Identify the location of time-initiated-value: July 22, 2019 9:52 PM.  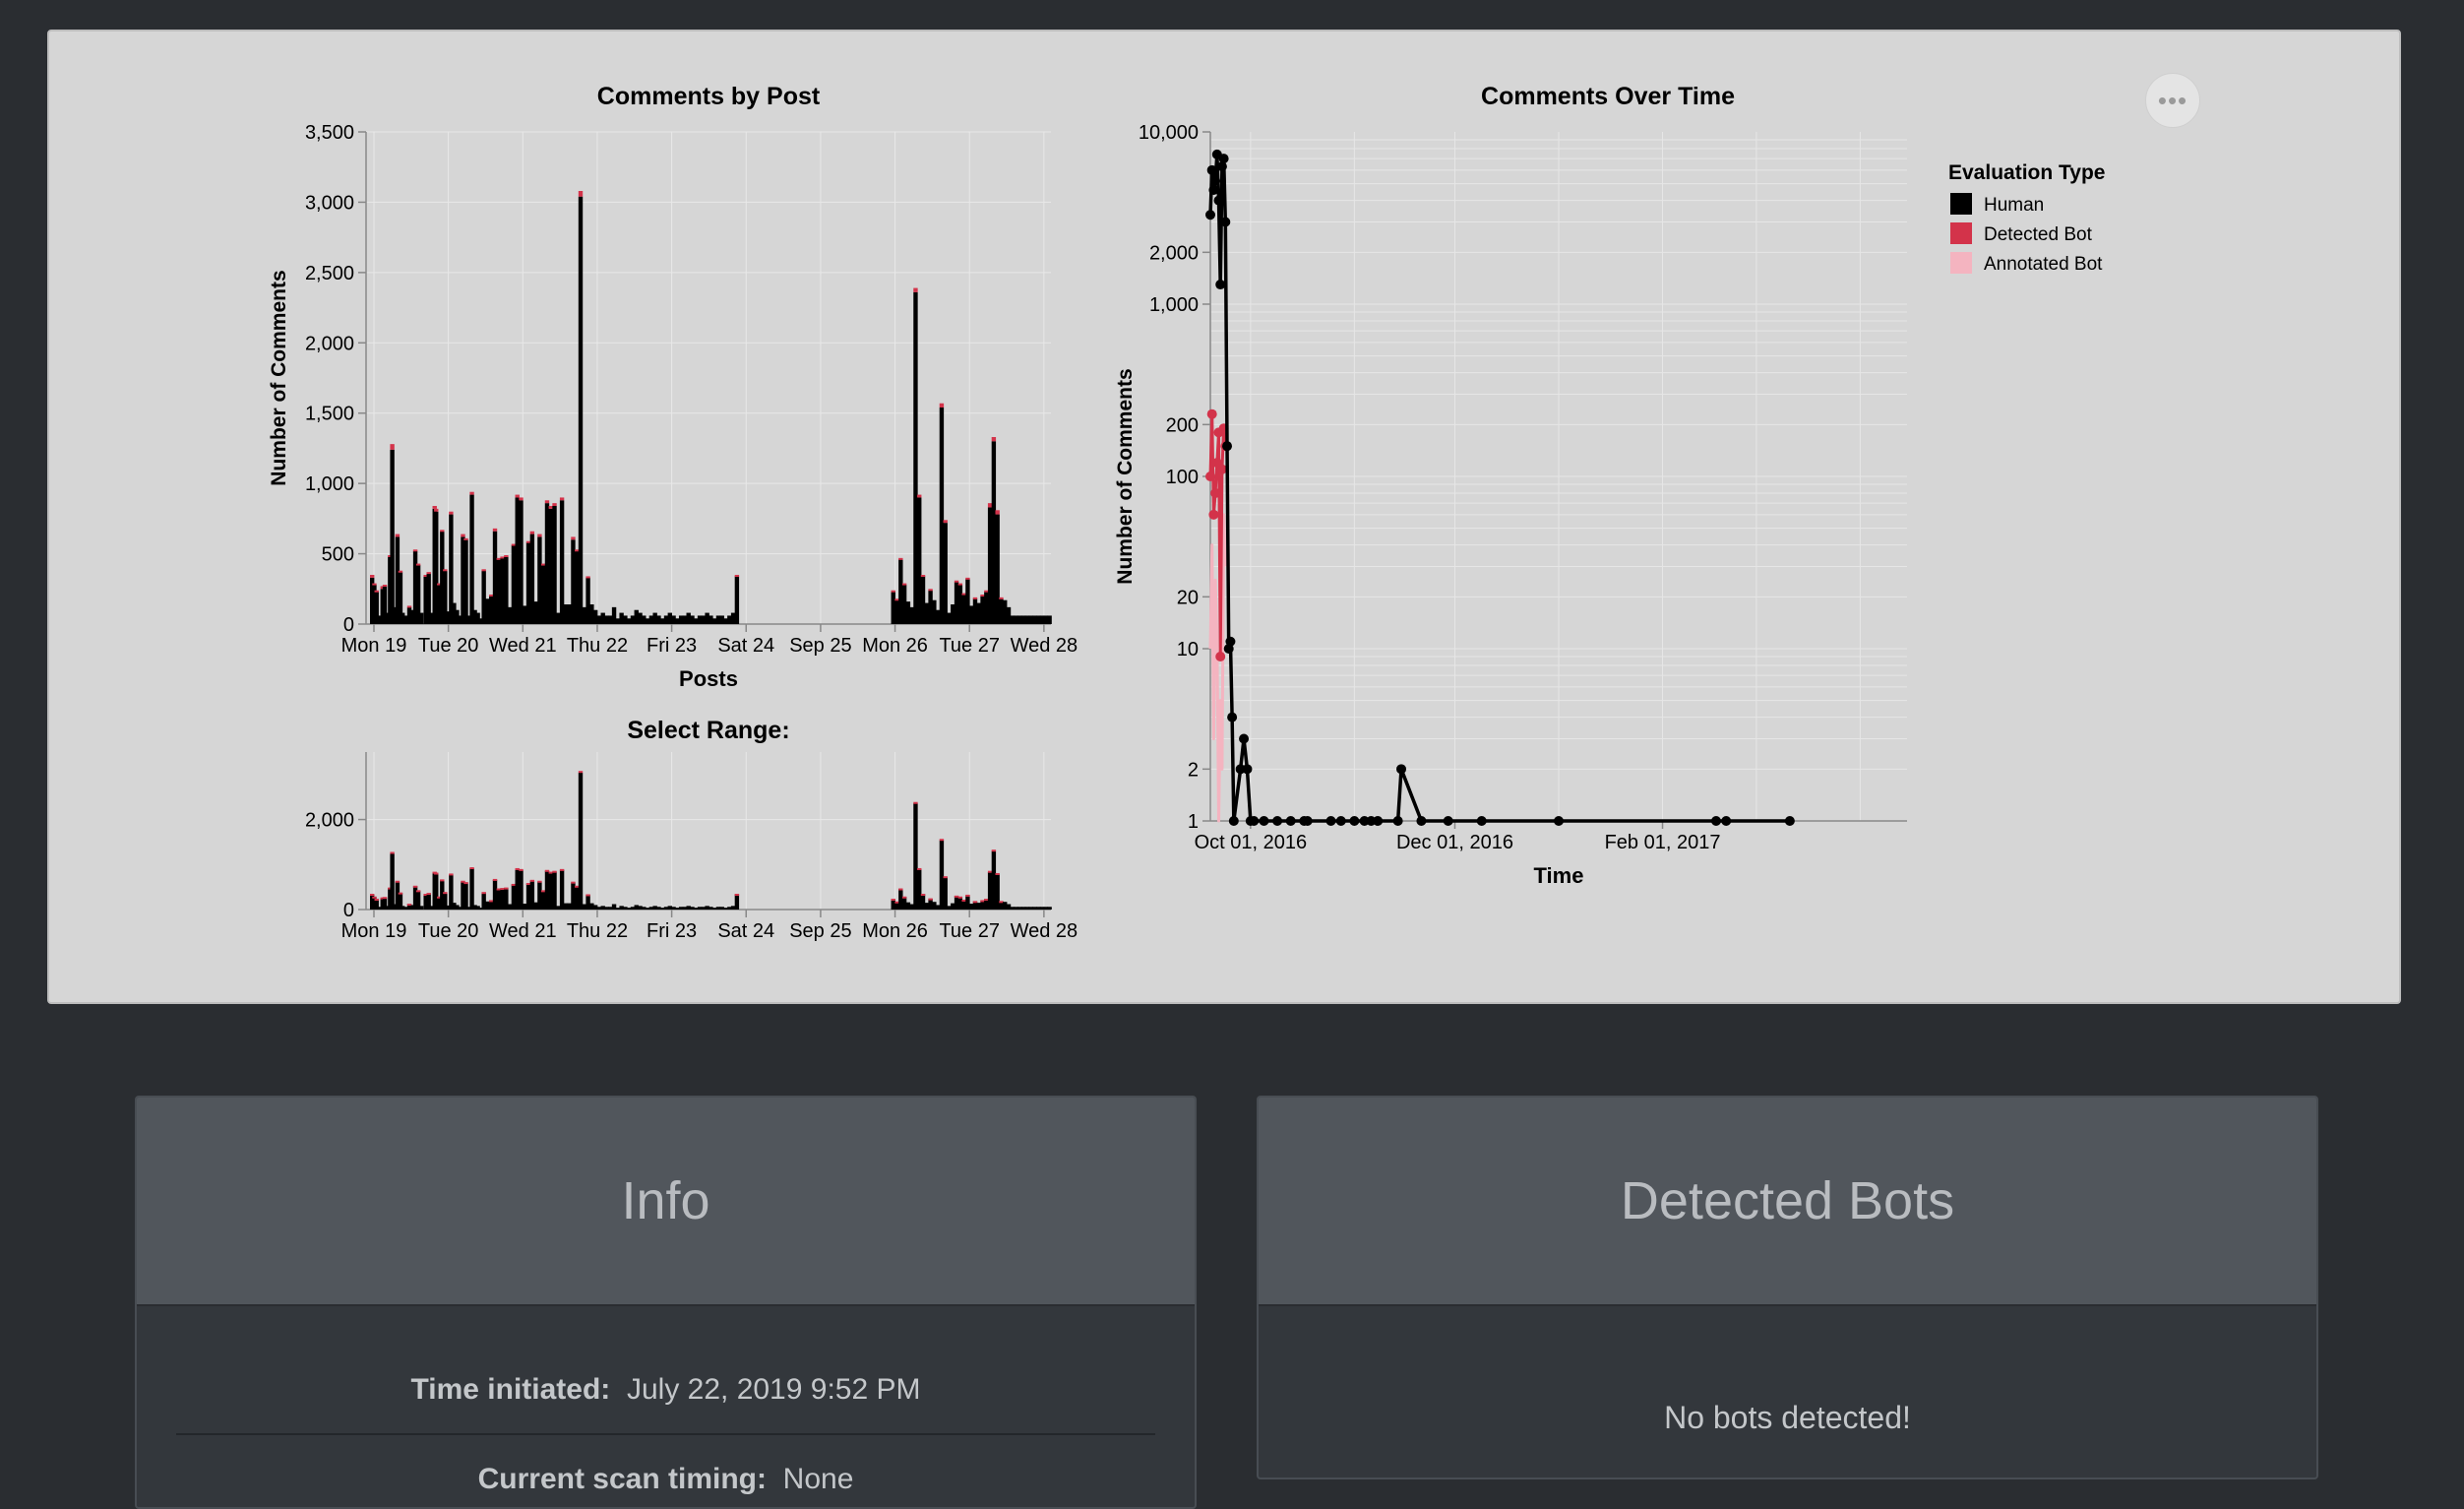
(773, 1389).